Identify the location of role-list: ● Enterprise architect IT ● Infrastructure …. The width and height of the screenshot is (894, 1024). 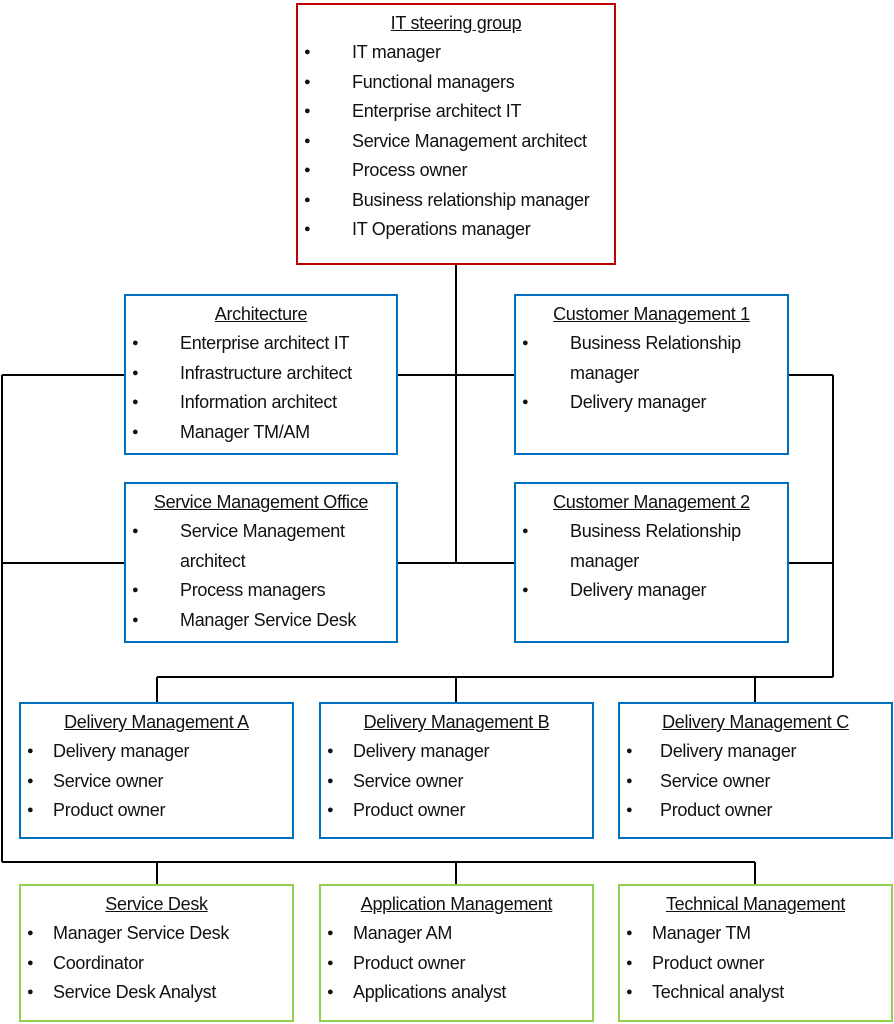
(261, 388).